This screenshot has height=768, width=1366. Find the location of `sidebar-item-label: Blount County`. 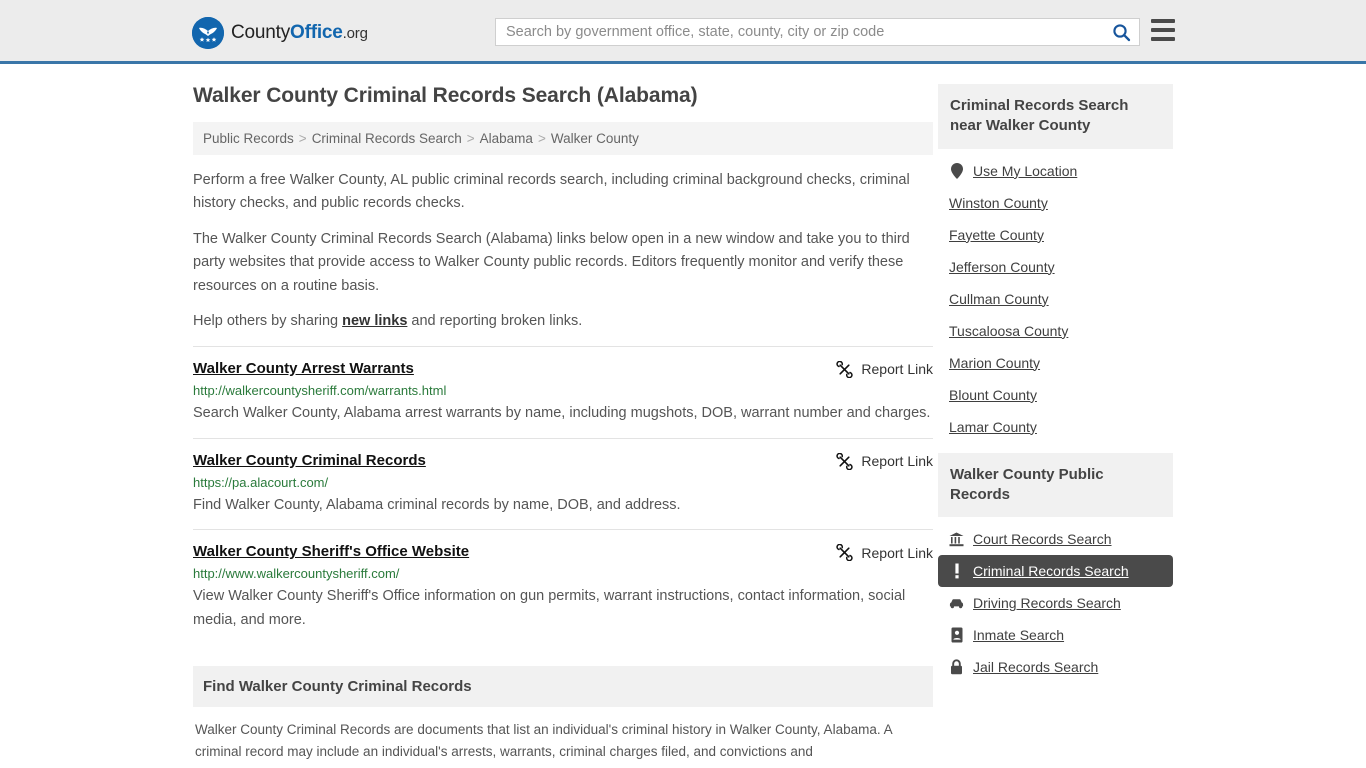

sidebar-item-label: Blount County is located at coordinates (993, 394).